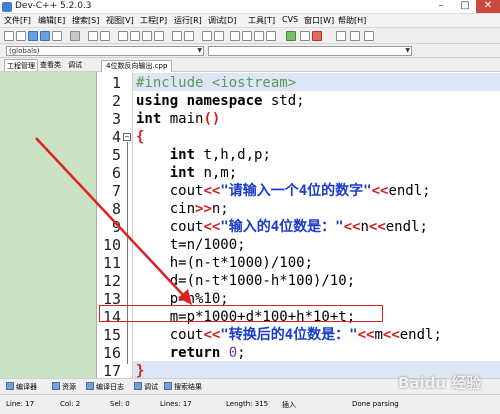 Image resolution: width=500 pixels, height=414 pixels. Describe the element at coordinates (116, 209) in the screenshot. I see `line-number: 8` at that location.